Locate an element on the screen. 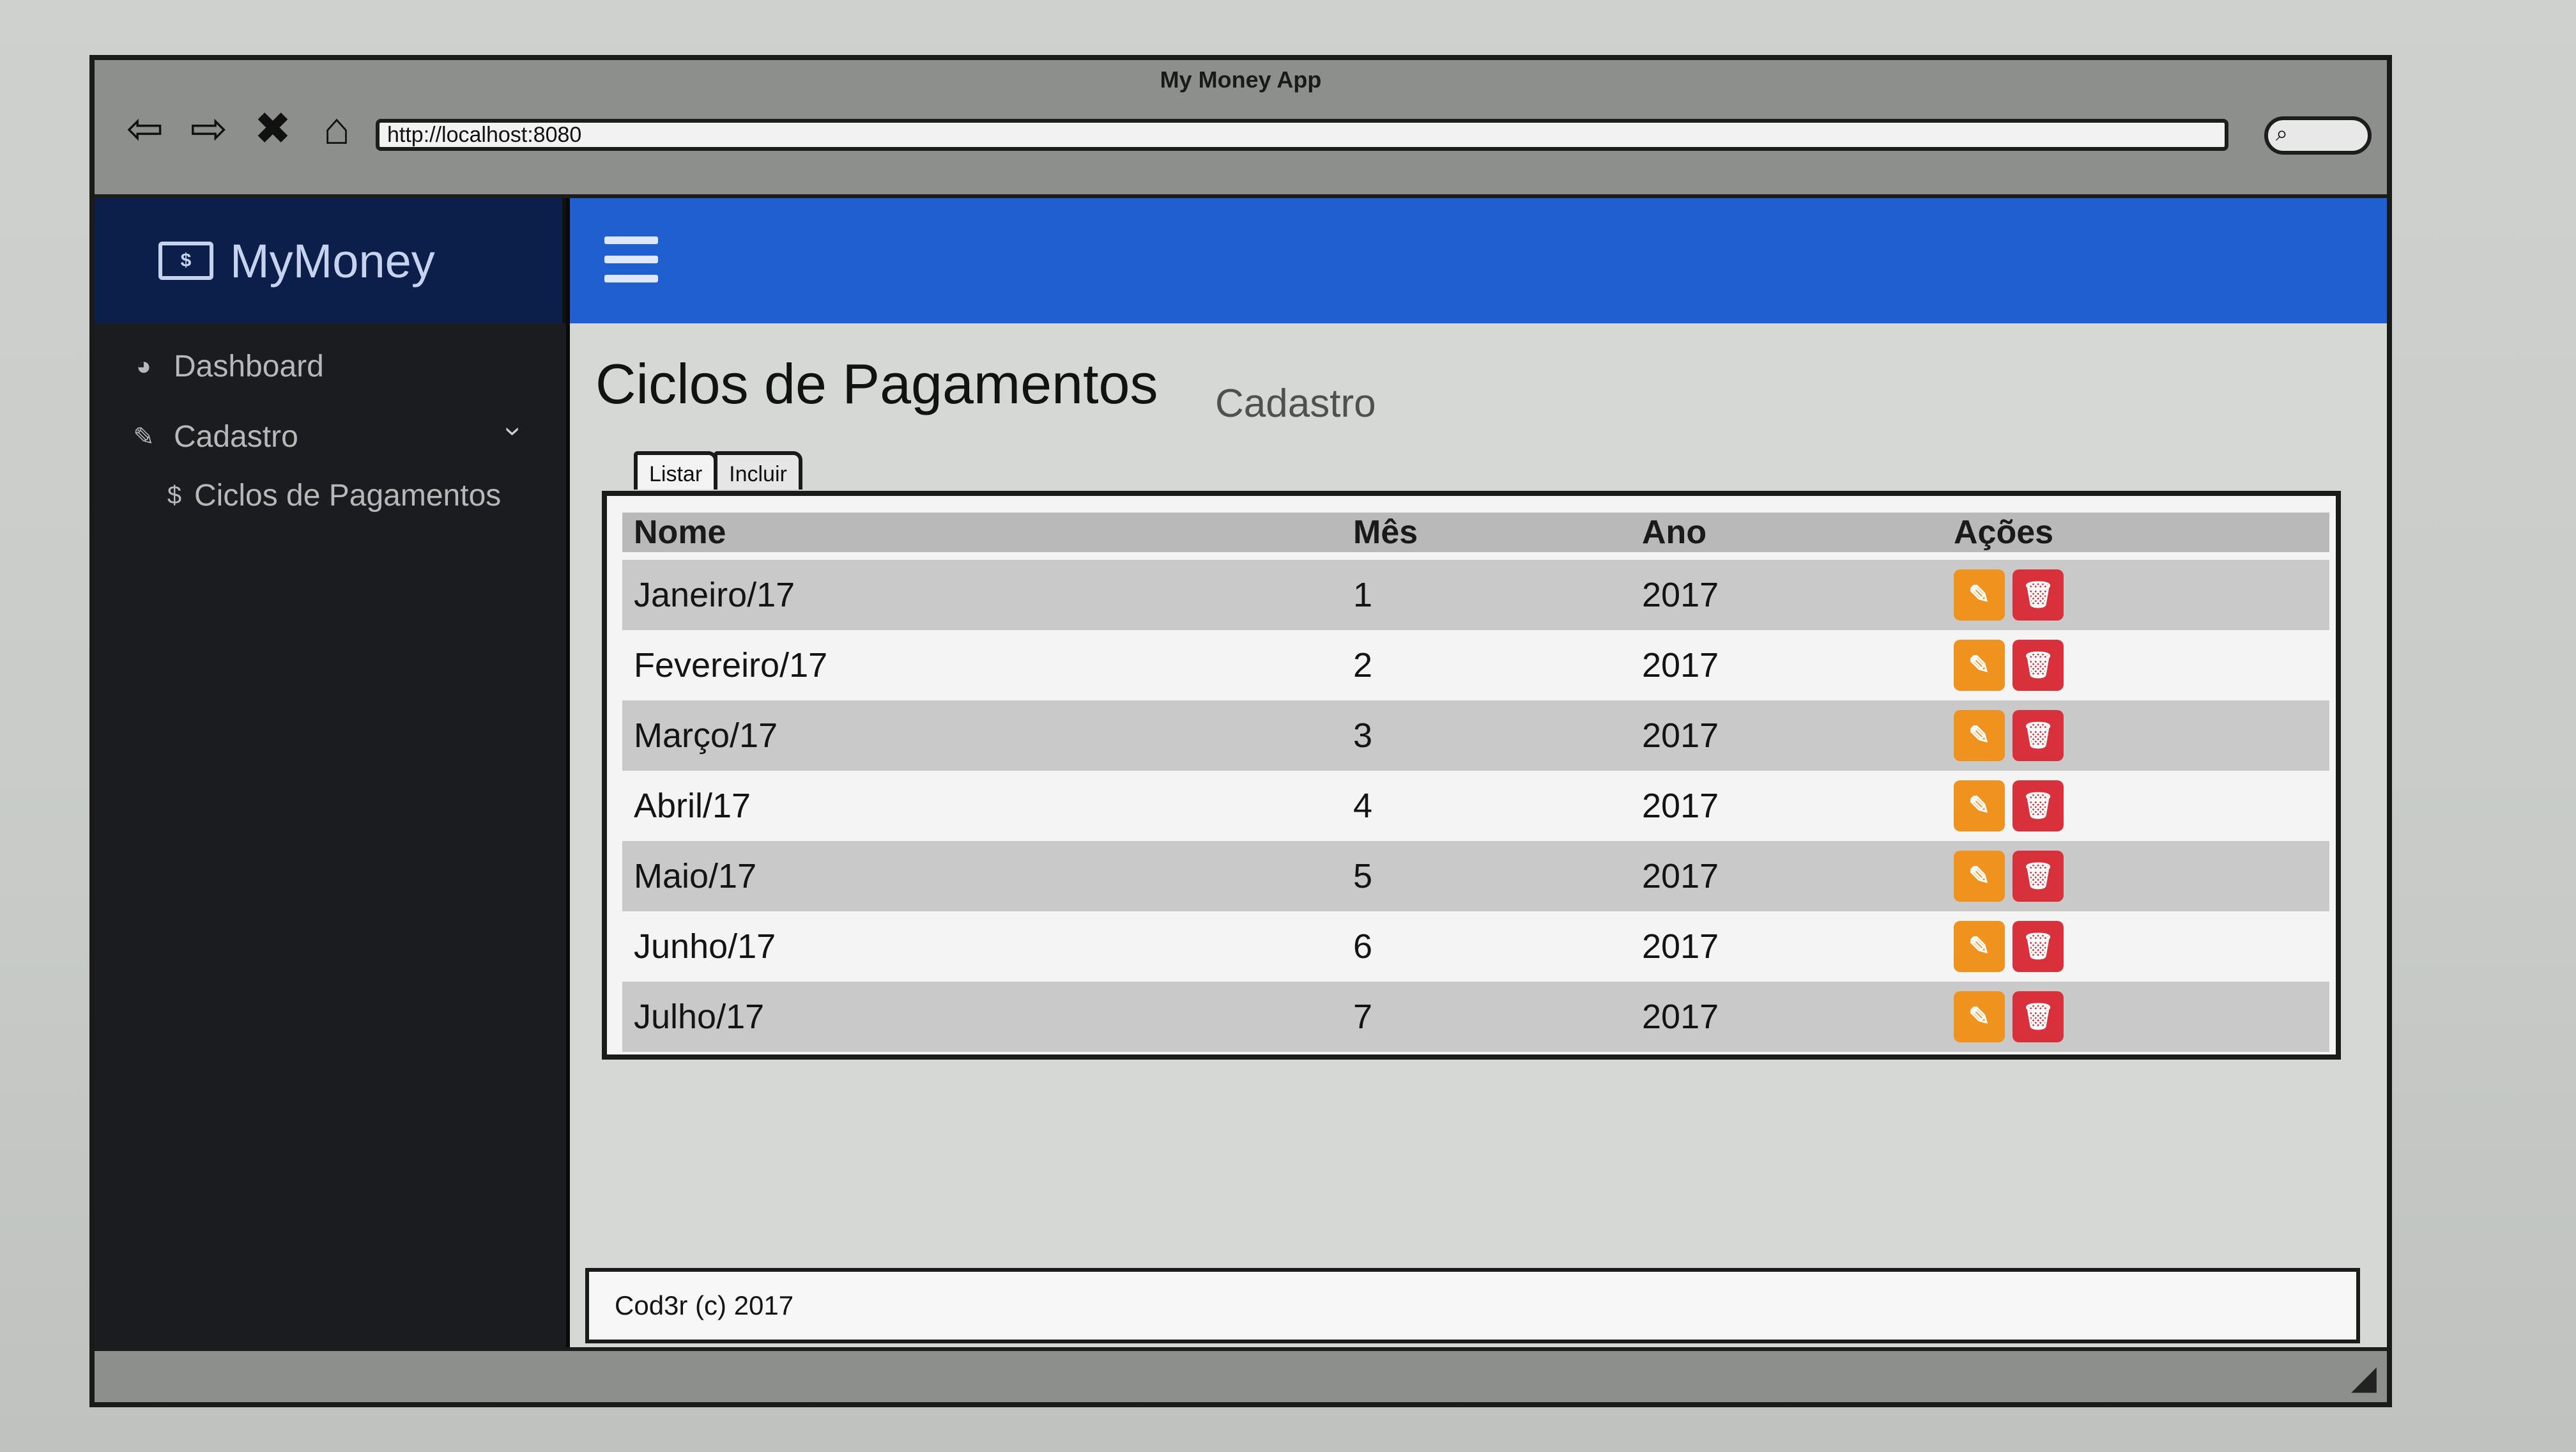 This screenshot has width=2576, height=1452. cell-mes: 4 is located at coordinates (1363, 806).